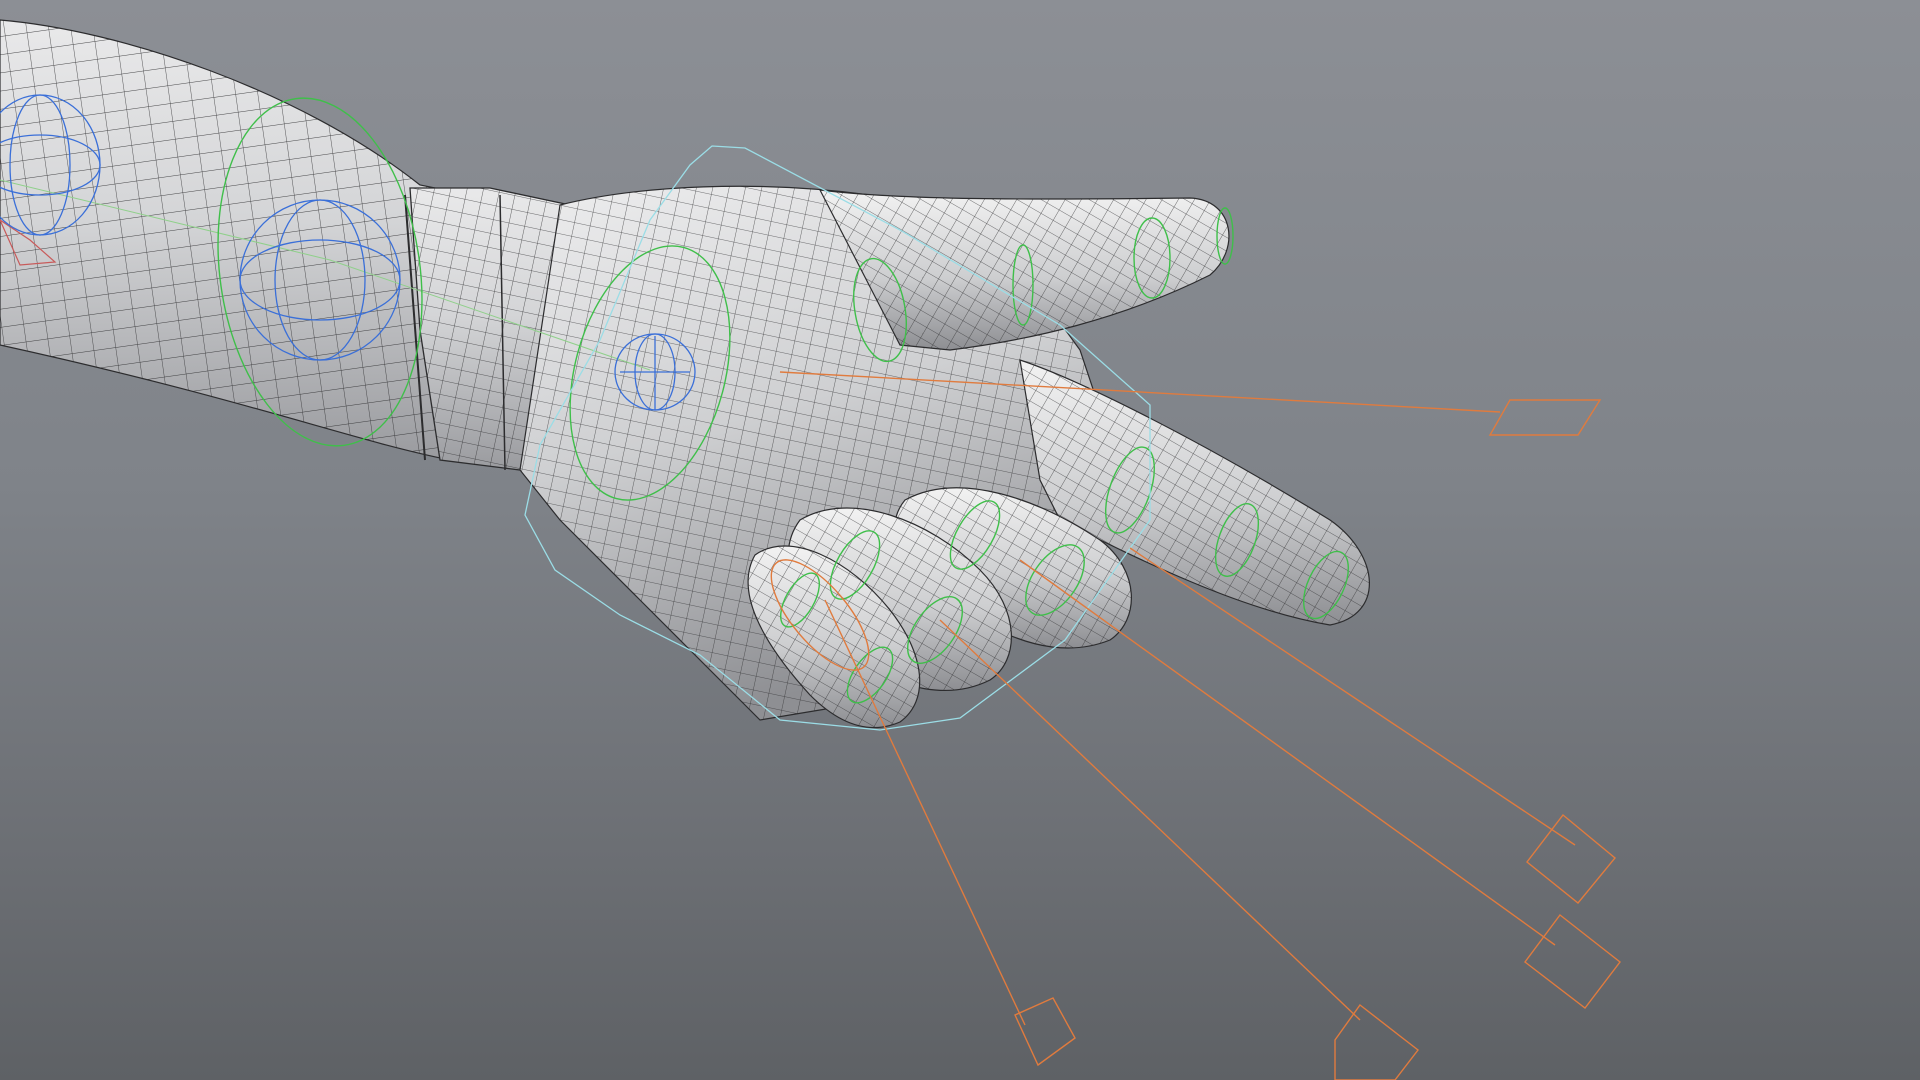  What do you see at coordinates (1372, 725) in the screenshot?
I see `ik-index-control` at bounding box center [1372, 725].